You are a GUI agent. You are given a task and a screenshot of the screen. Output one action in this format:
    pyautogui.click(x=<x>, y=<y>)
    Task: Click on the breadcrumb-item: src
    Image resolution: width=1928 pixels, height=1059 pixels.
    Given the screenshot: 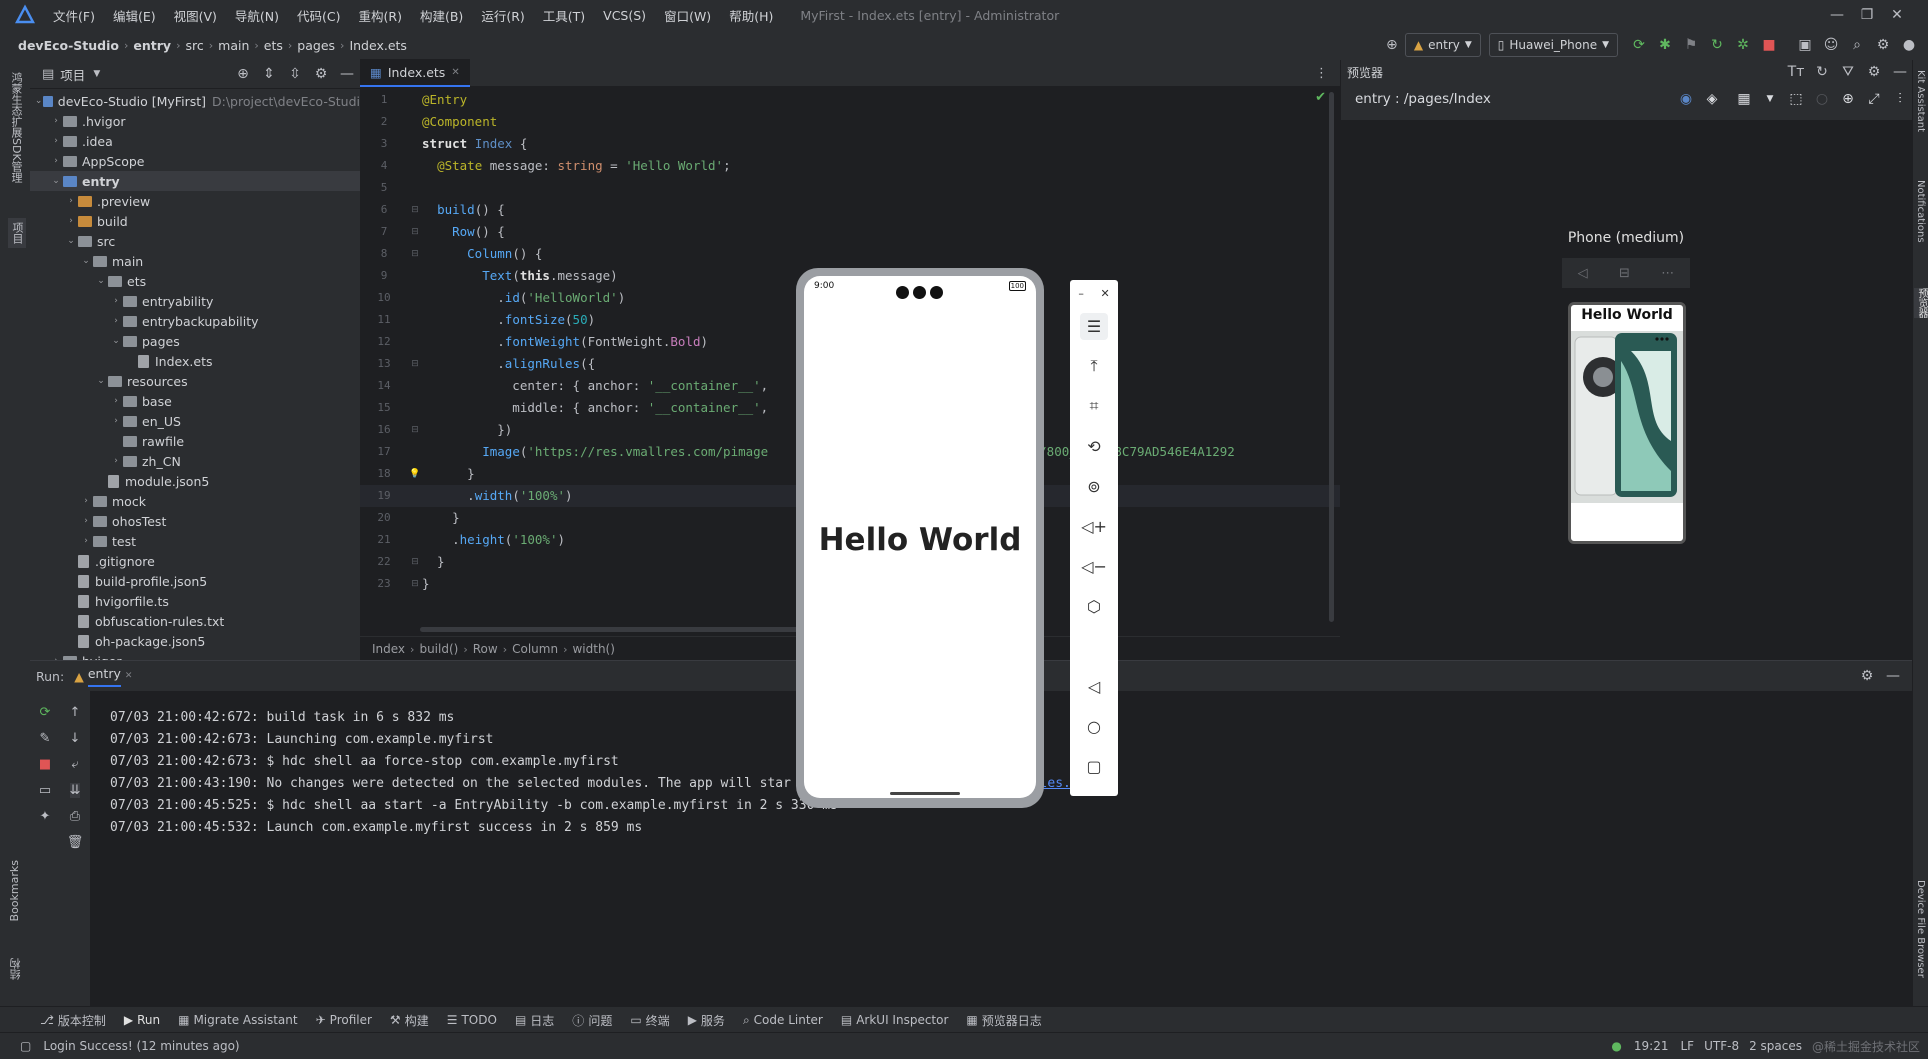 What is the action you would take?
    pyautogui.click(x=194, y=45)
    